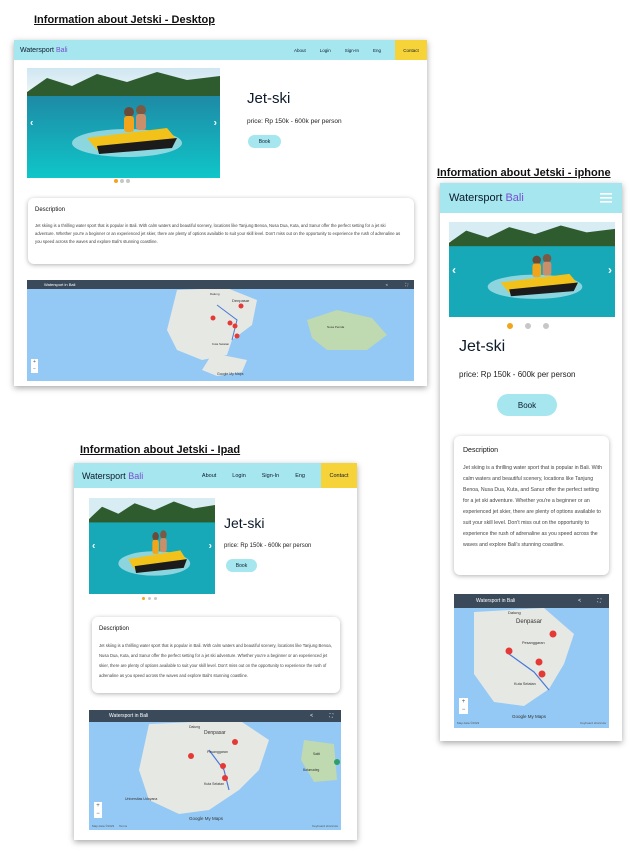  I want to click on map-canvas, so click(277, 332).